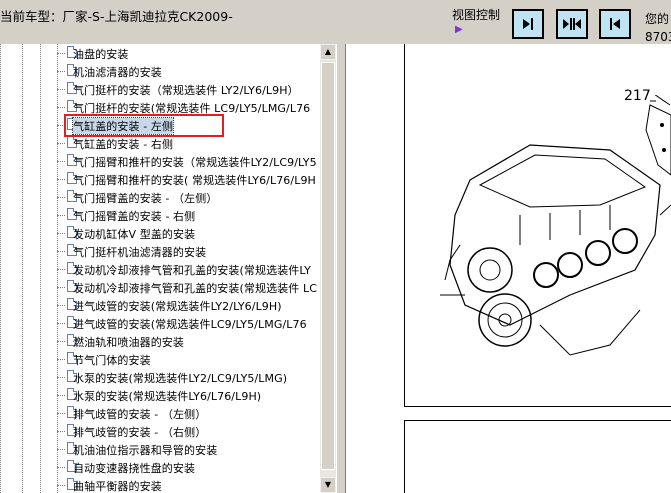  Describe the element at coordinates (341, 268) in the screenshot. I see `panel-splitter` at that location.